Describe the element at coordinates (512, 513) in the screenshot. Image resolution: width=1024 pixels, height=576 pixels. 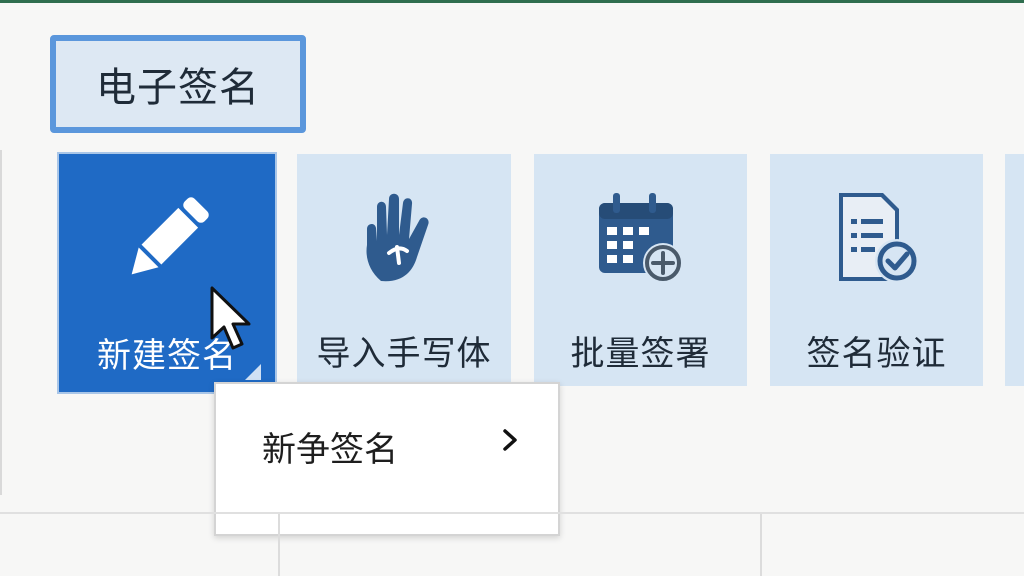
I see `bottom-divider-line` at that location.